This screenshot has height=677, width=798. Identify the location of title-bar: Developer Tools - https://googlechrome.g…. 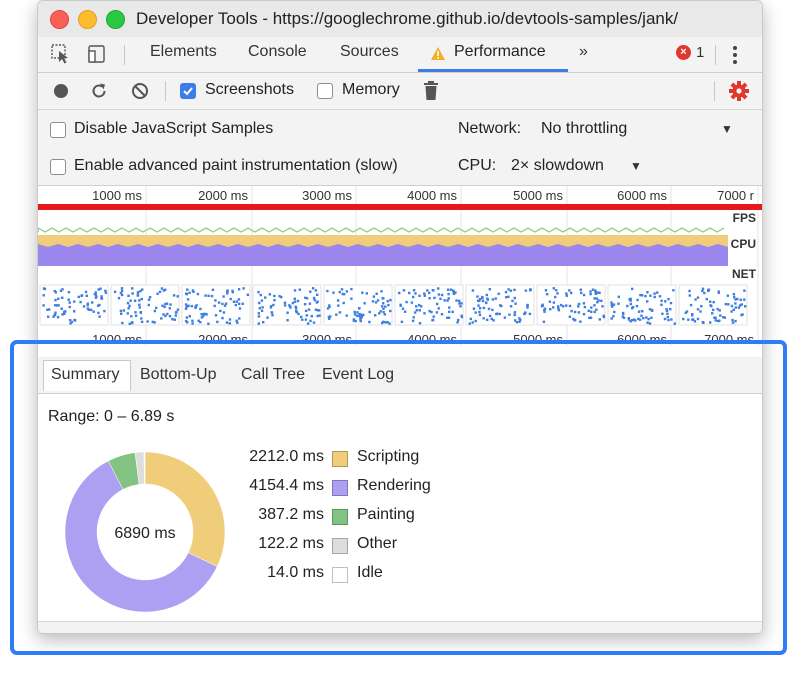
(400, 19).